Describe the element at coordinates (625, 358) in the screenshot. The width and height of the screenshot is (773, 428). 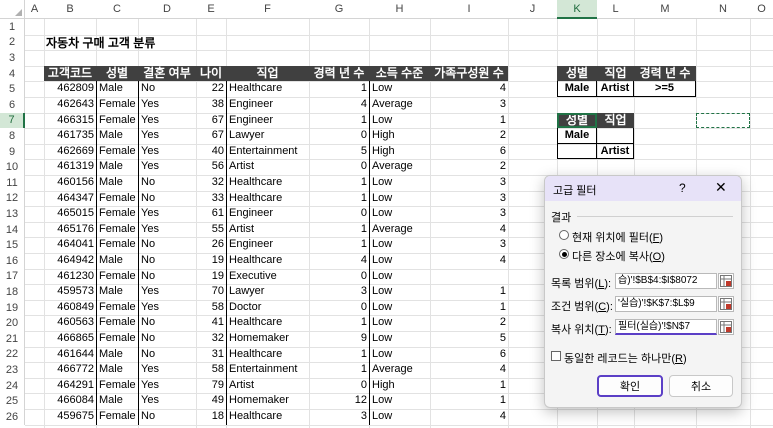
I see `unique-records-label: 동일한 레코드는 하나만(R)` at that location.